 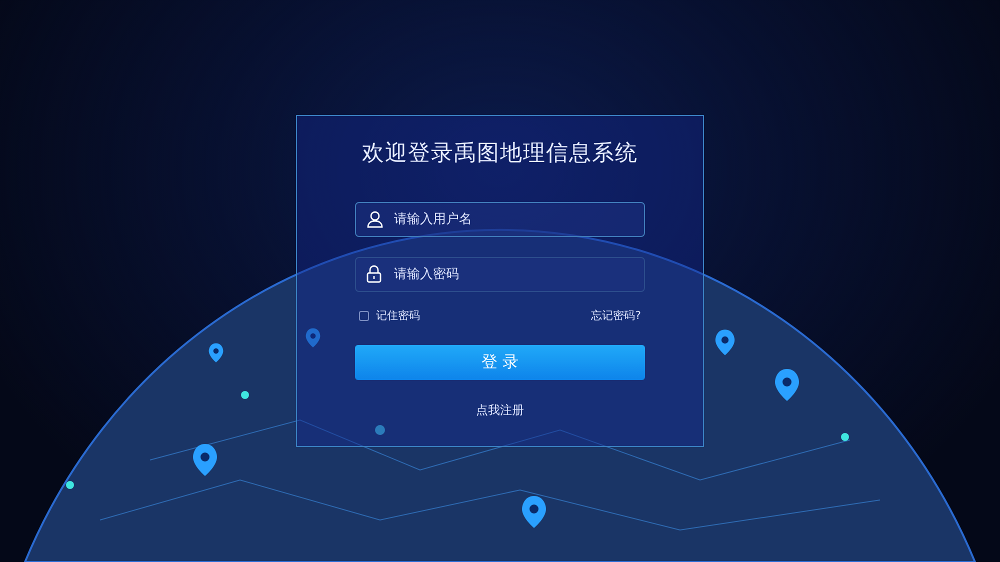 What do you see at coordinates (375, 219) in the screenshot?
I see `user-icon` at bounding box center [375, 219].